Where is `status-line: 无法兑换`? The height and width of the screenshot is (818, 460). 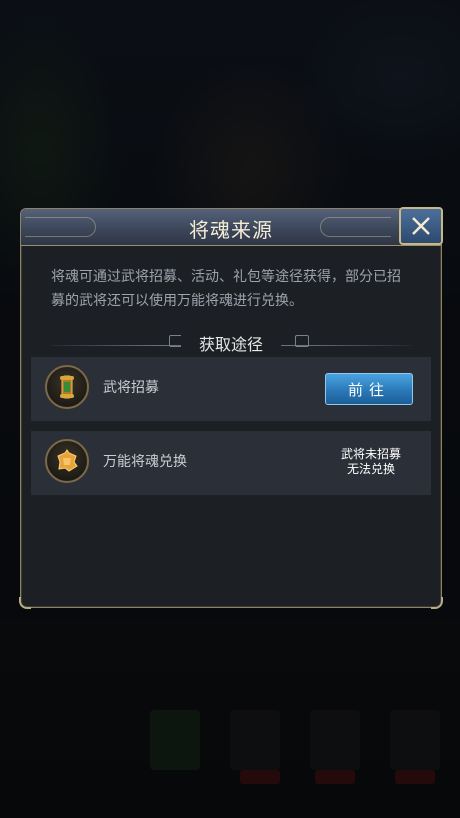 status-line: 无法兑换 is located at coordinates (370, 469).